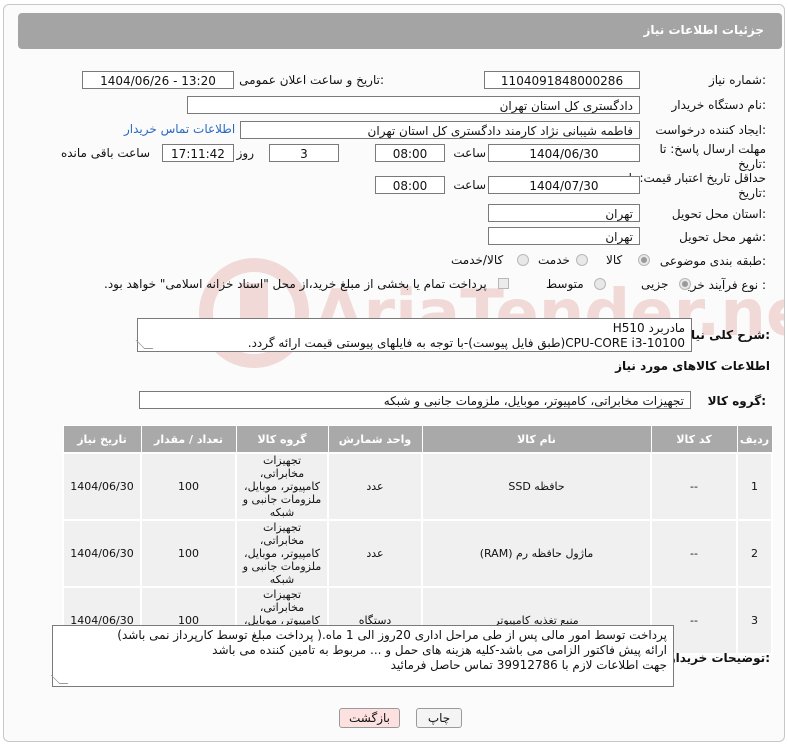  Describe the element at coordinates (754, 620) in the screenshot. I see `cell-index: 3` at that location.